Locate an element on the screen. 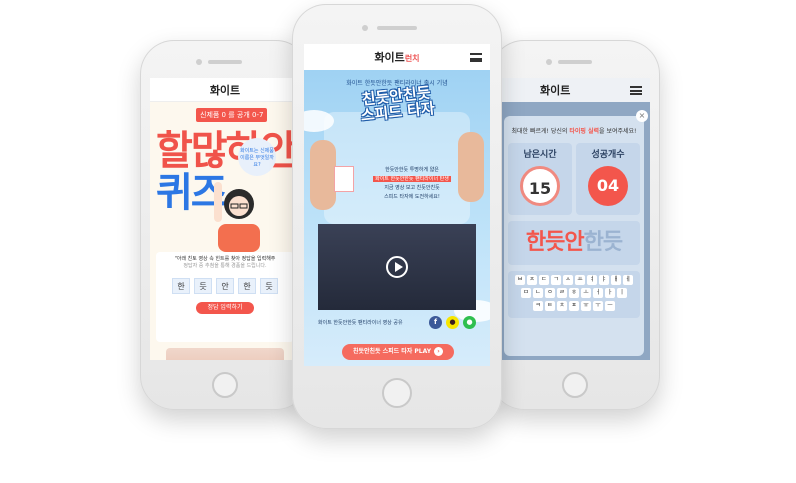 The width and height of the screenshot is (796, 483). submit-answer-button: 정답 입력하기 is located at coordinates (225, 308).